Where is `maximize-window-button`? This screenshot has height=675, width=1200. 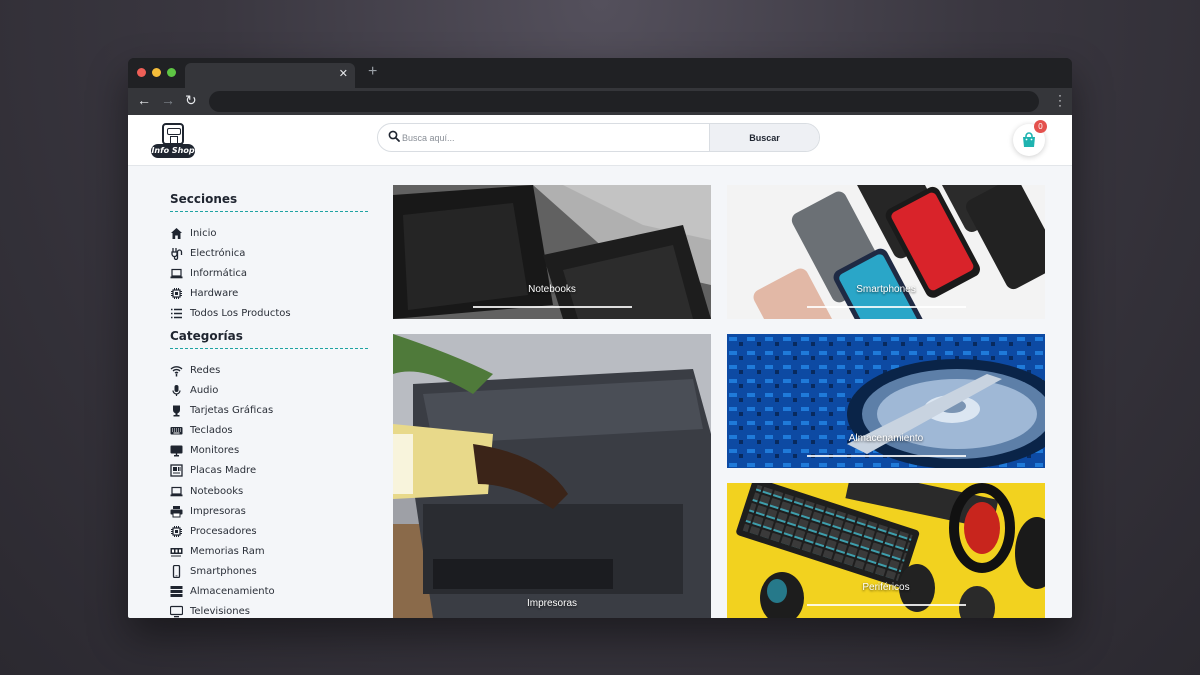
maximize-window-button is located at coordinates (171, 72).